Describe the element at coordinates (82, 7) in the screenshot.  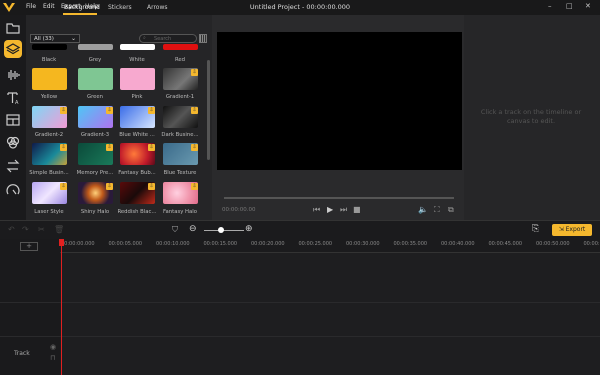
I see `tab-background: Background` at that location.